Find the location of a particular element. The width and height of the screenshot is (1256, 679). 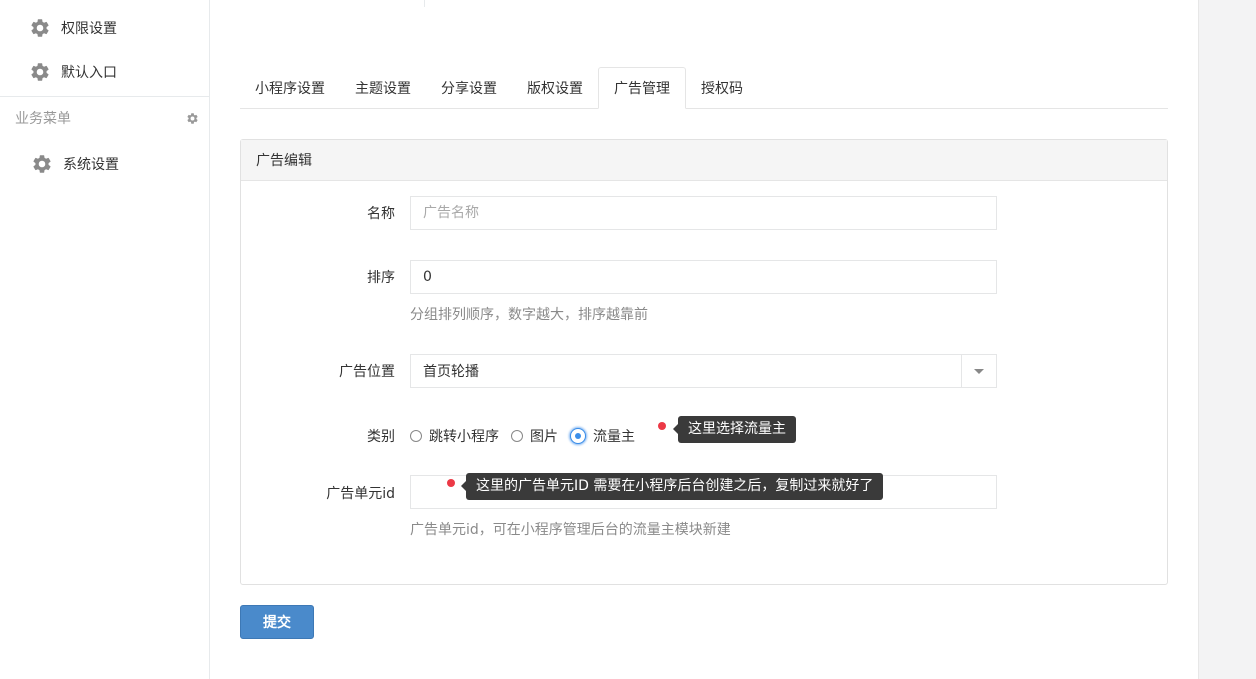

sidebar-item-label: 默认入口 is located at coordinates (89, 73).